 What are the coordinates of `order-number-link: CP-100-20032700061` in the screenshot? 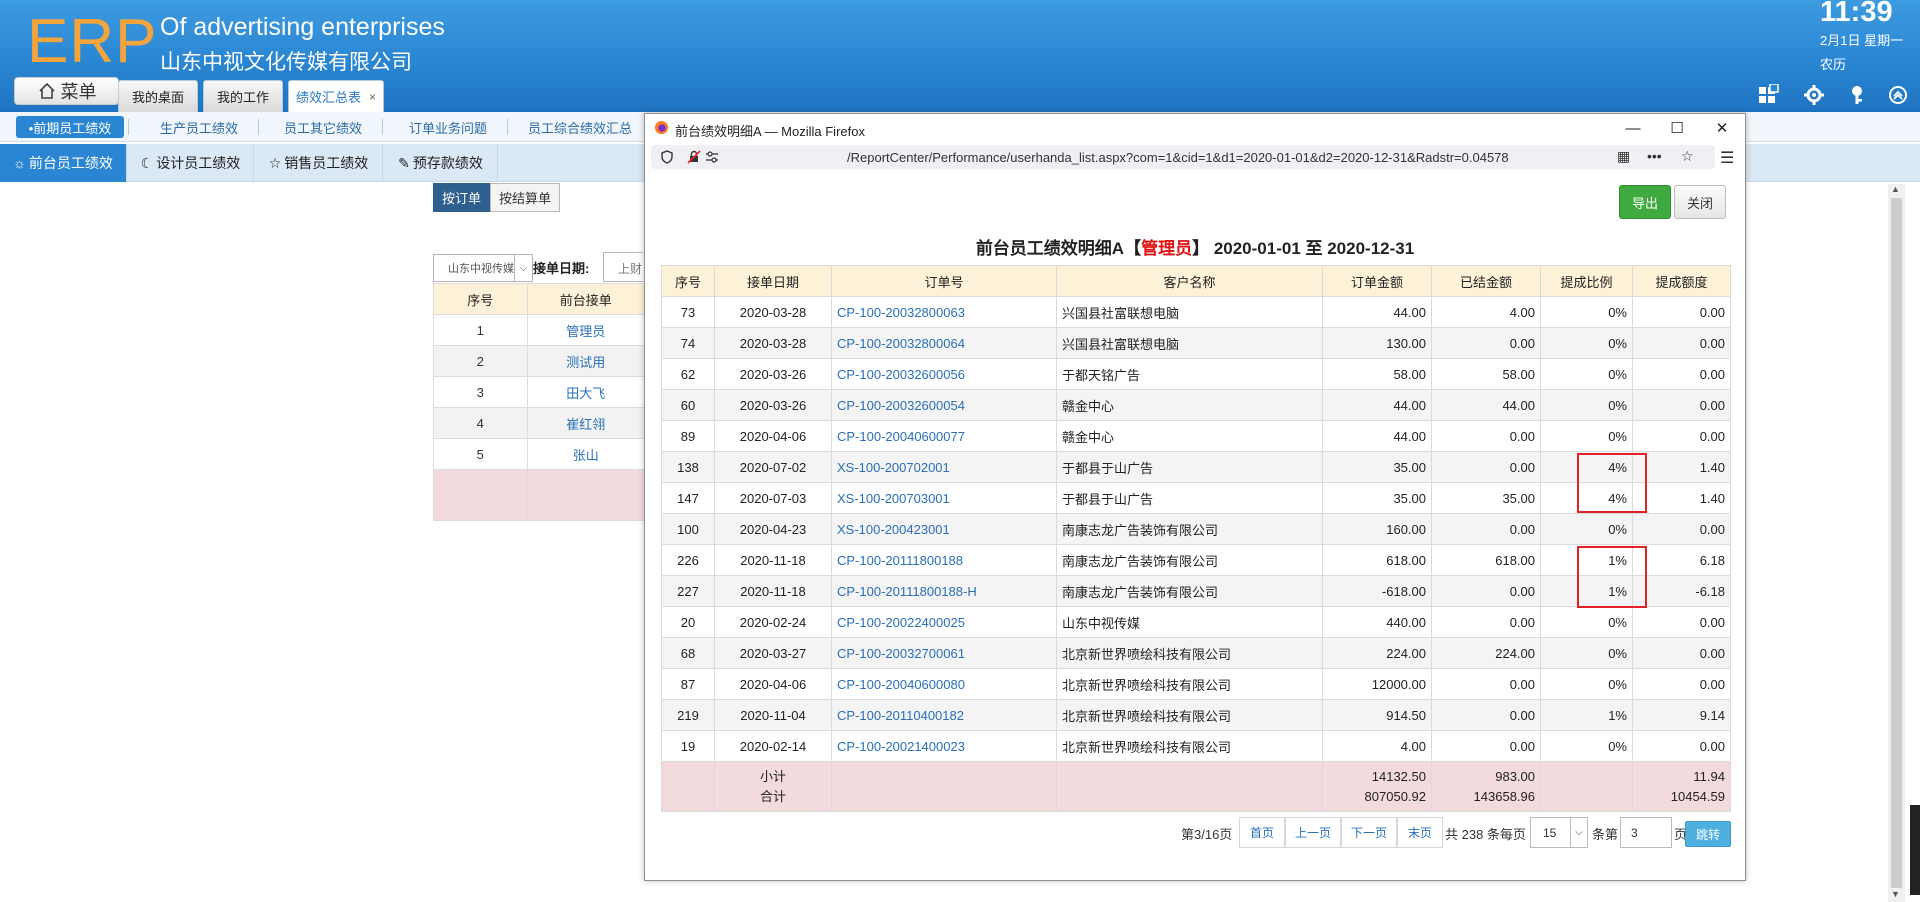 It's located at (944, 653).